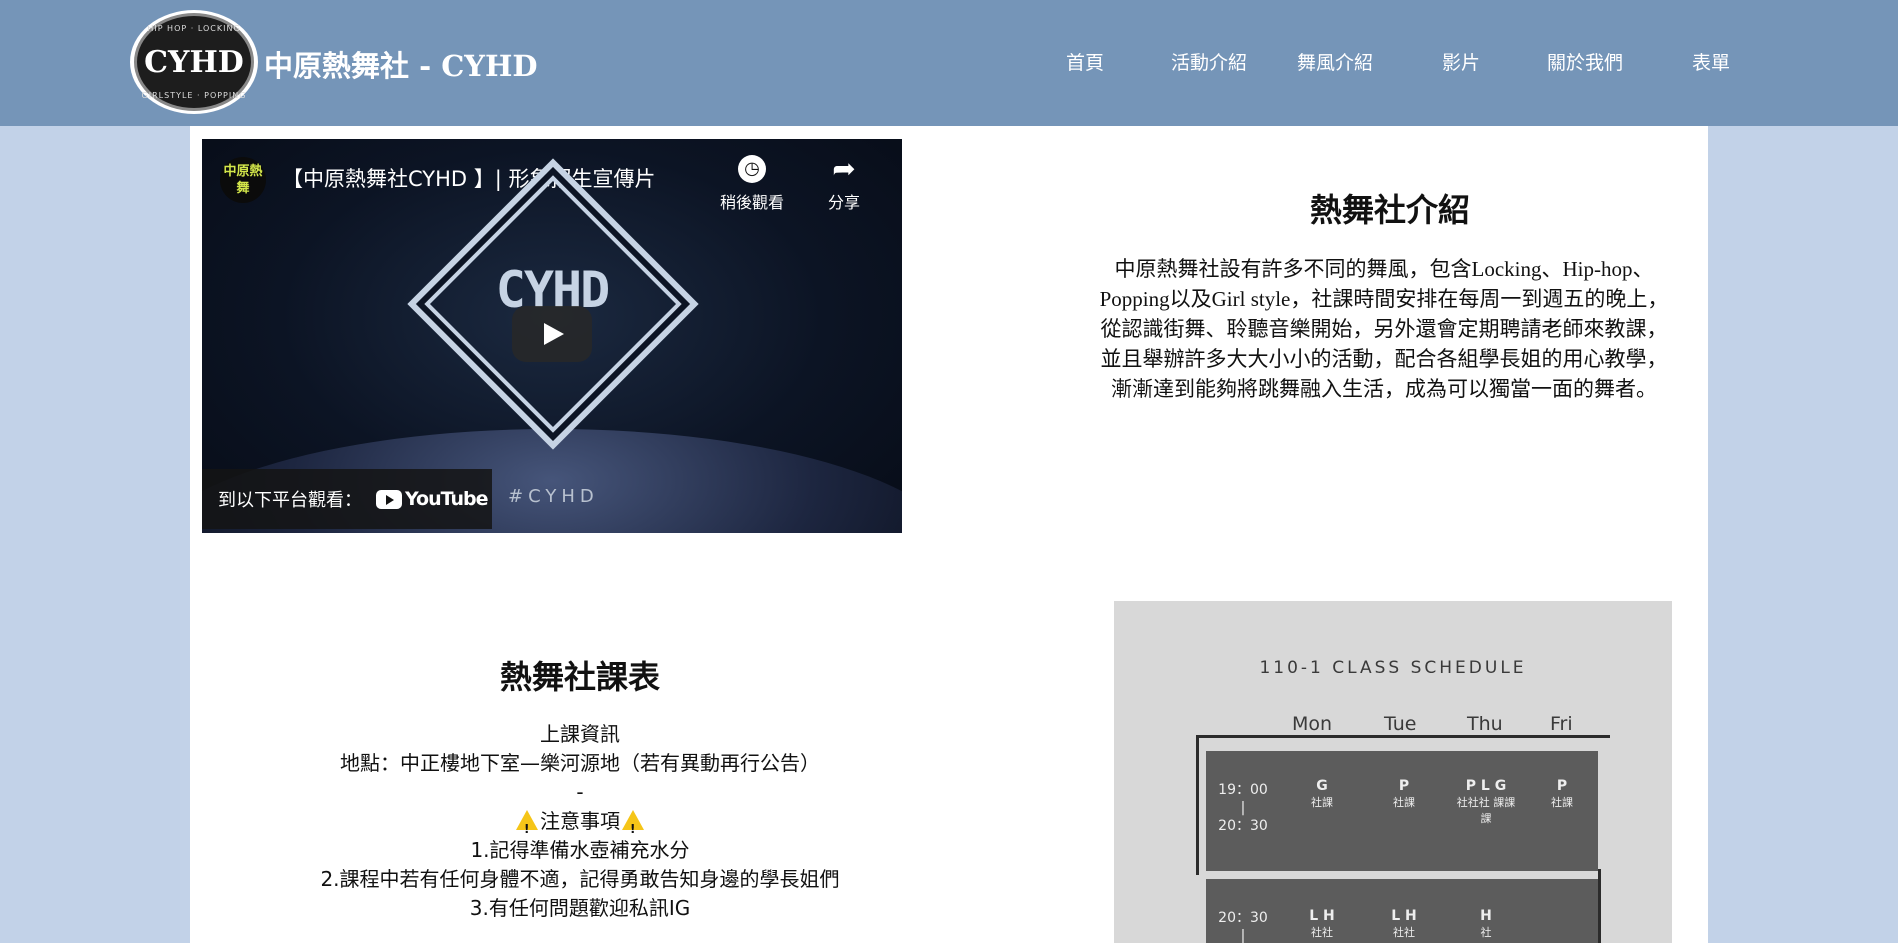  I want to click on nav-item-videos: 影片, so click(1461, 61).